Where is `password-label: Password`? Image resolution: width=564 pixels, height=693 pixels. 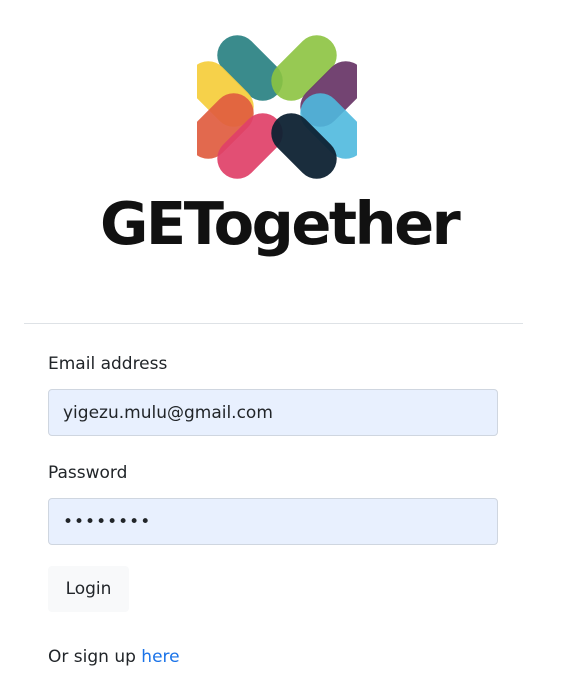 password-label: Password is located at coordinates (88, 473).